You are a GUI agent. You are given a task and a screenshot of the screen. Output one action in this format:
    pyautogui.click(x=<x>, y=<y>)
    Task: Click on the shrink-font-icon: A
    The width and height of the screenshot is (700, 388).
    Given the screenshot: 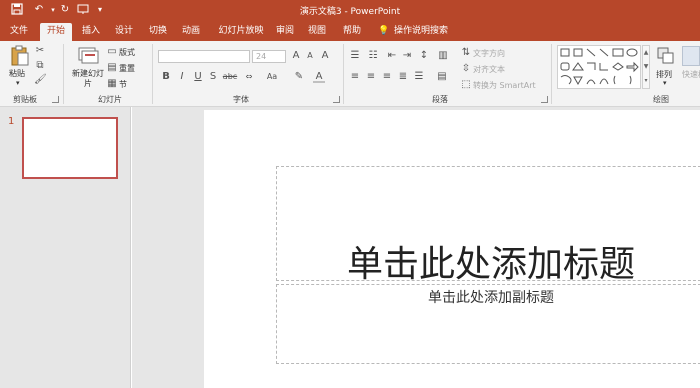 What is the action you would take?
    pyautogui.click(x=310, y=56)
    